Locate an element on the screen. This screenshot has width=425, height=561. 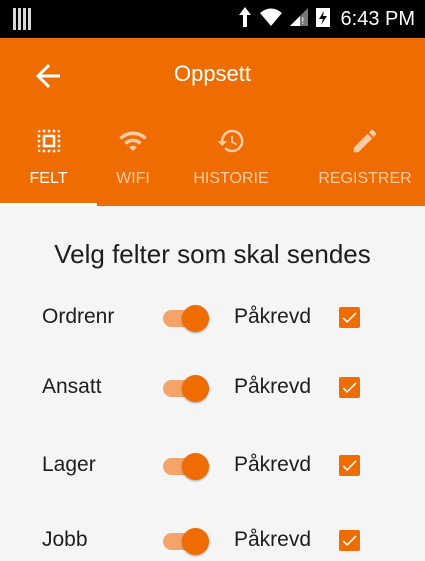
toolbar: Oppsett is located at coordinates (212, 75).